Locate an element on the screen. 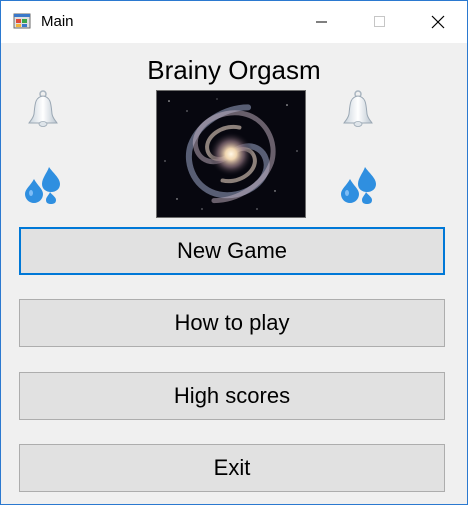 This screenshot has height=505, width=468. maximize-icon is located at coordinates (379, 21).